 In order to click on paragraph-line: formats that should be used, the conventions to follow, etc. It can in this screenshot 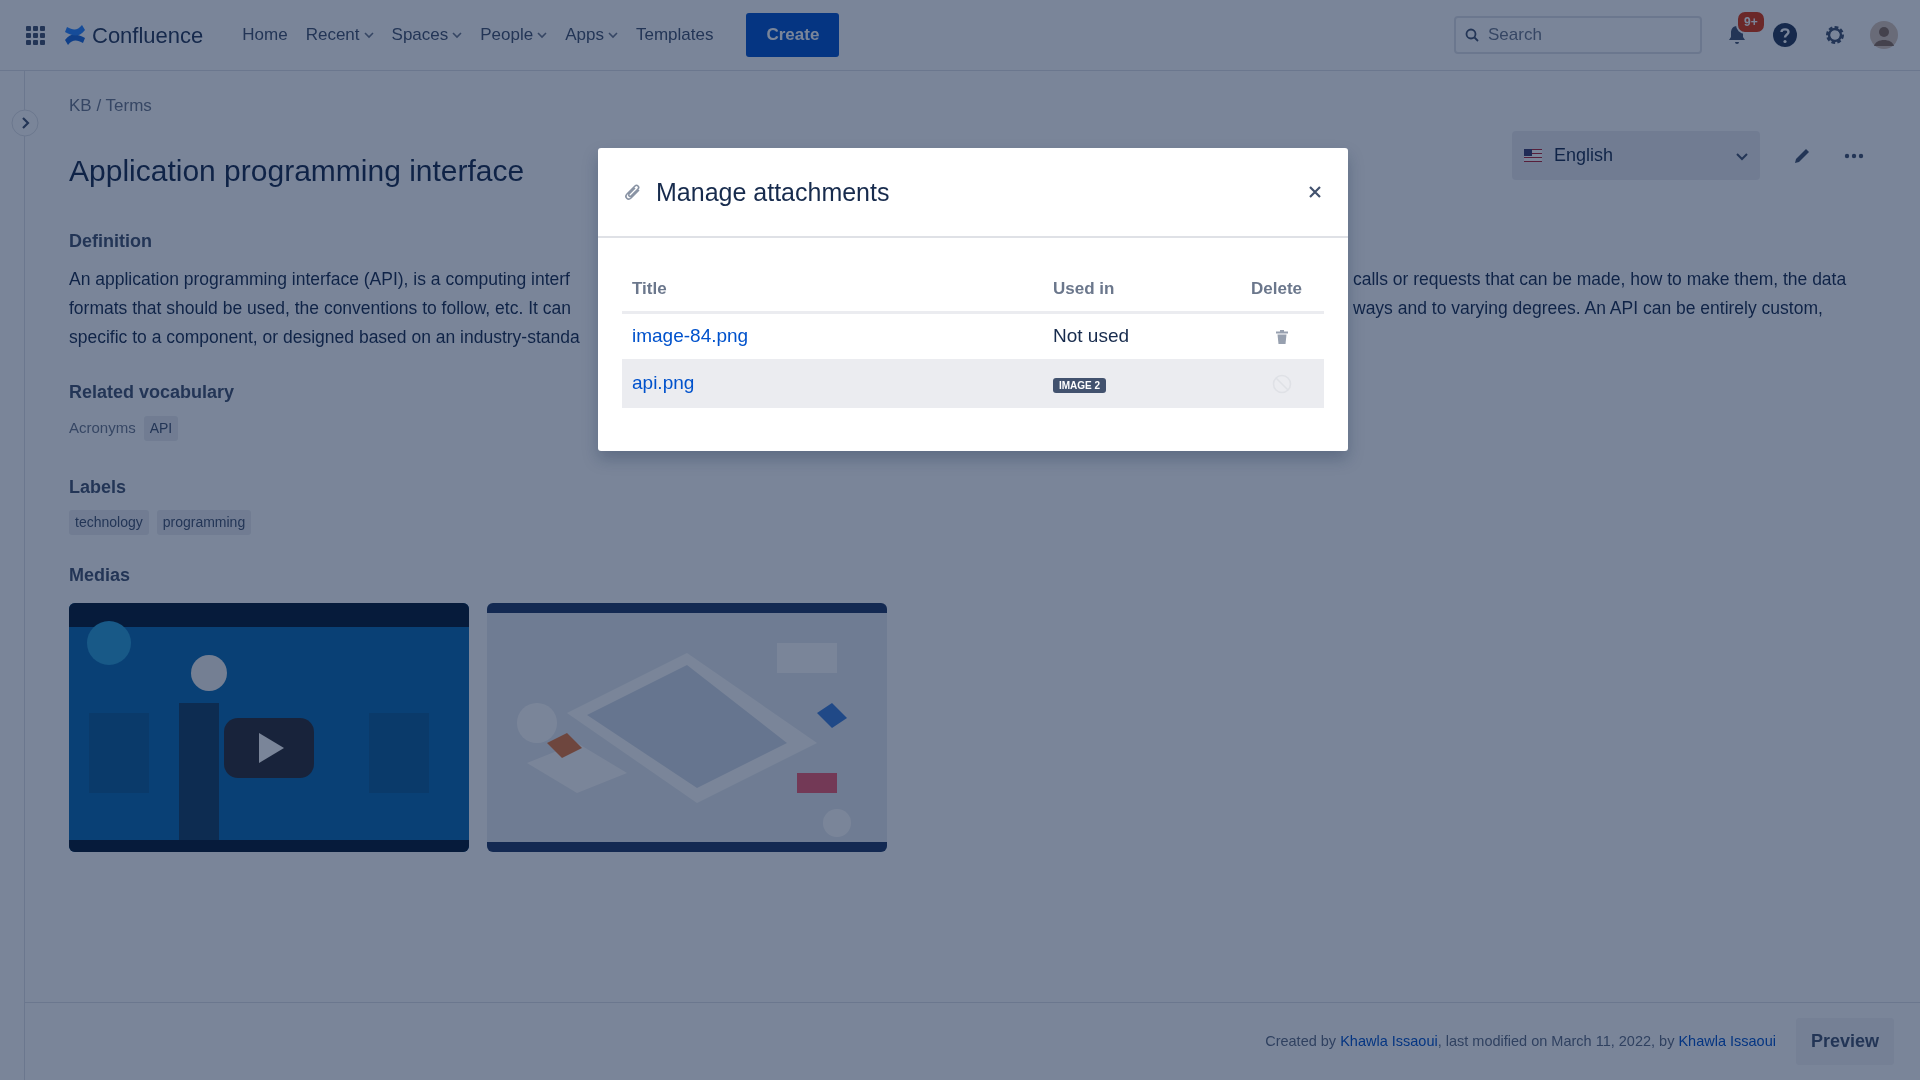, I will do `click(320, 309)`.